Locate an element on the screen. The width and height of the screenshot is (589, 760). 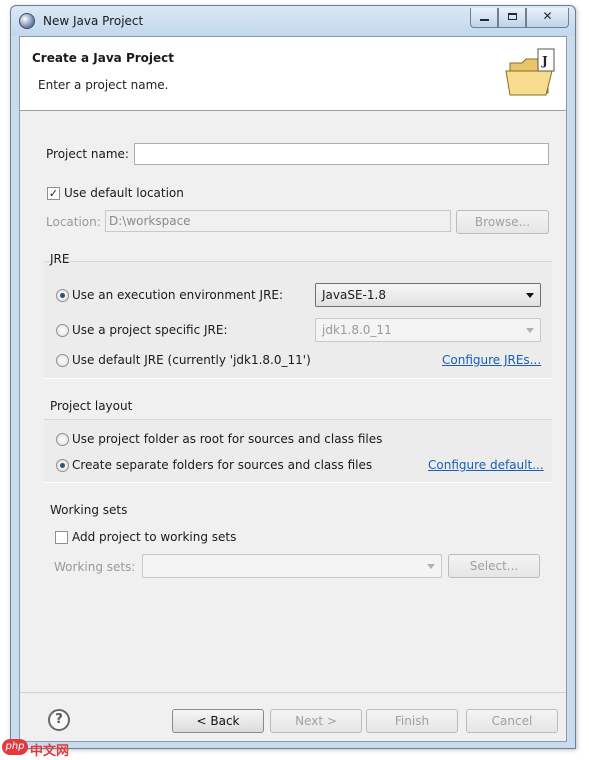
watermark-text: 中文网 is located at coordinates (50, 751).